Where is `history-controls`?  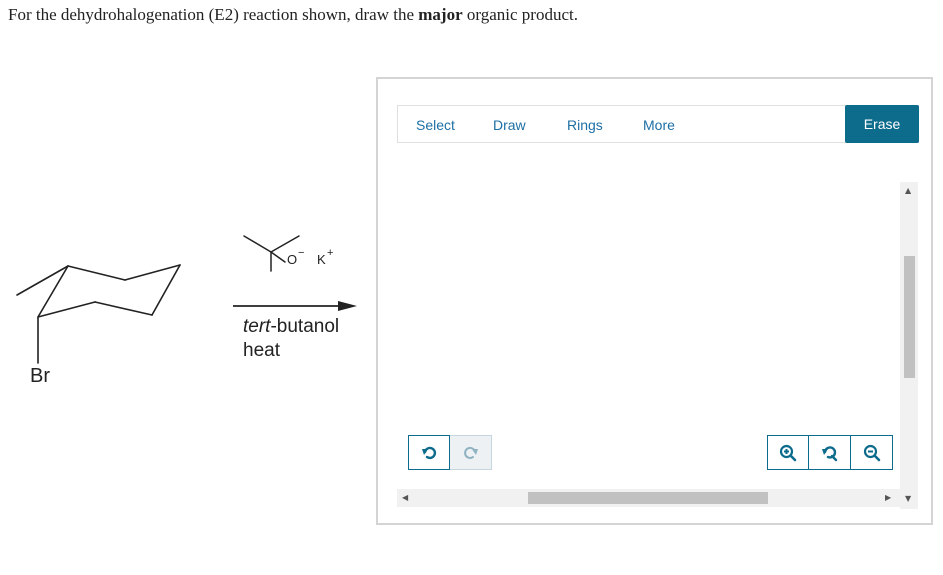 history-controls is located at coordinates (450, 452).